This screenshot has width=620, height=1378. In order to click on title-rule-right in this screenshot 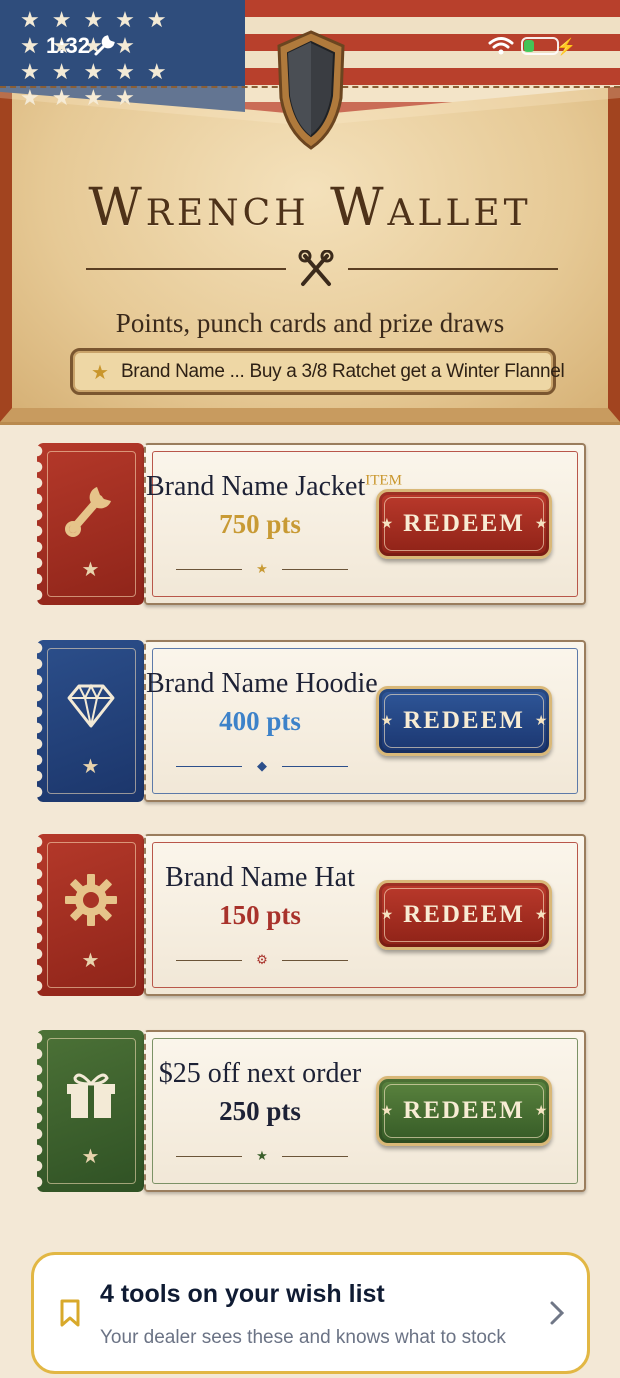, I will do `click(453, 269)`.